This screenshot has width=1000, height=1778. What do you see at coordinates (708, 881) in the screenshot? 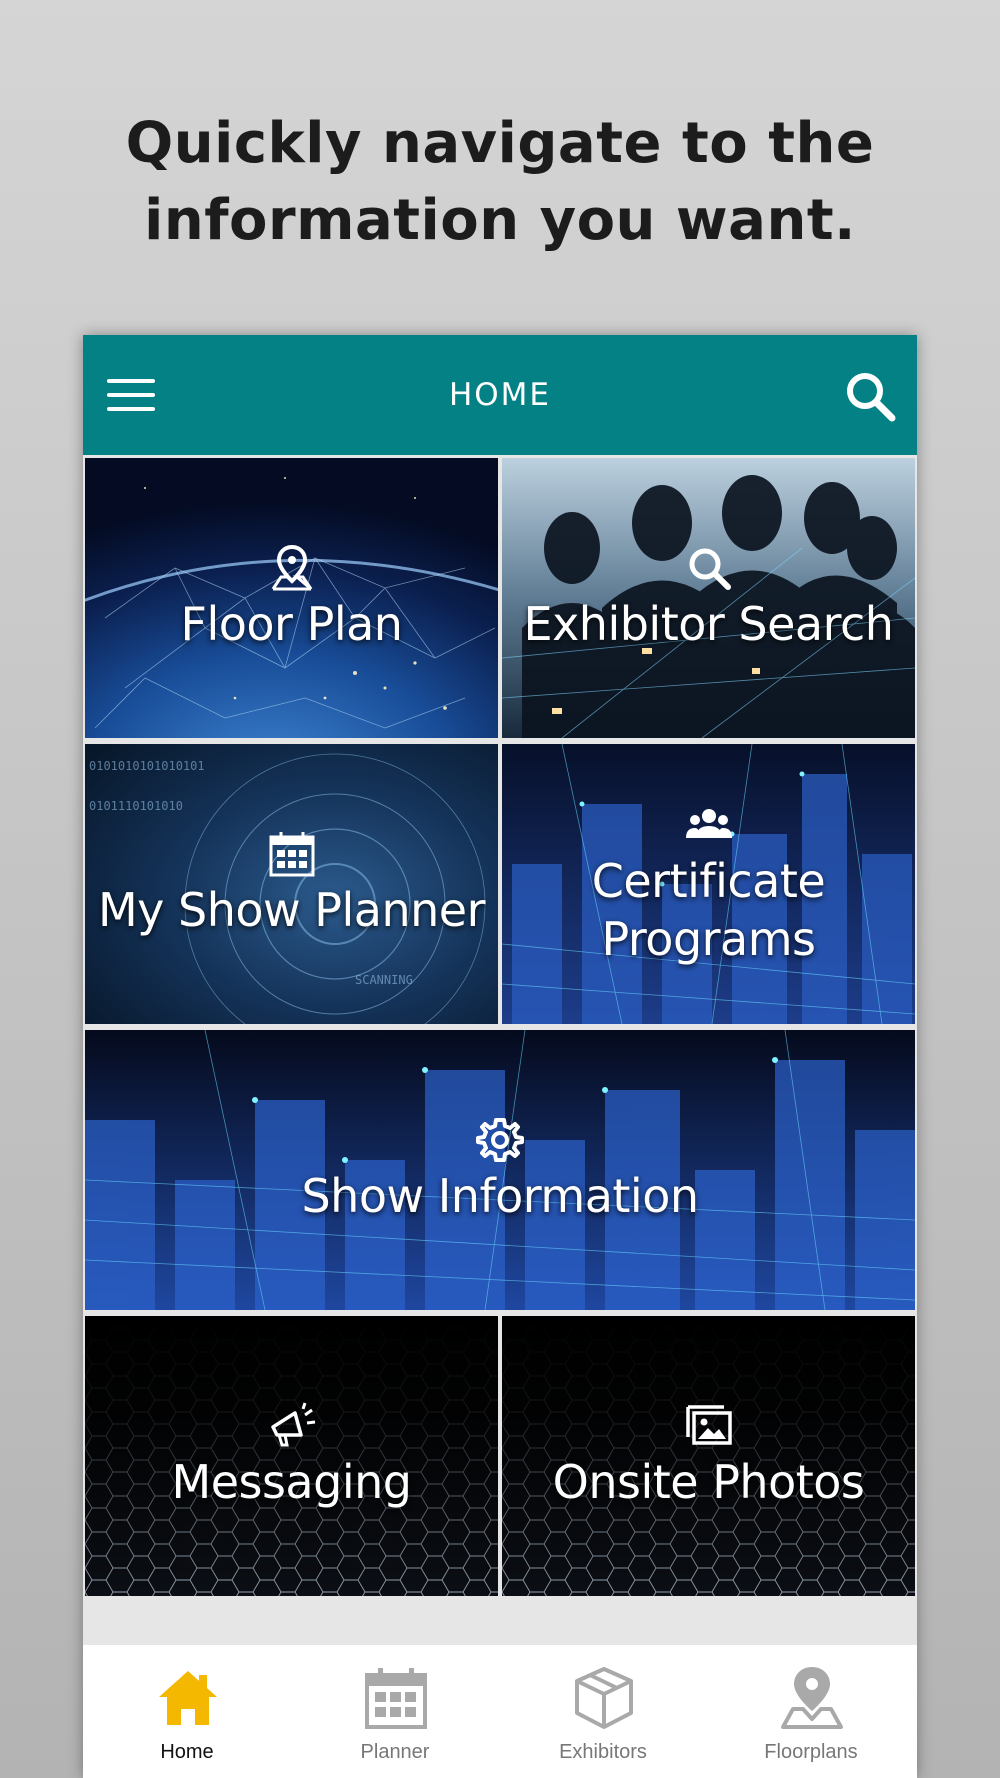
I see `tile-label-line-1: Certificate` at bounding box center [708, 881].